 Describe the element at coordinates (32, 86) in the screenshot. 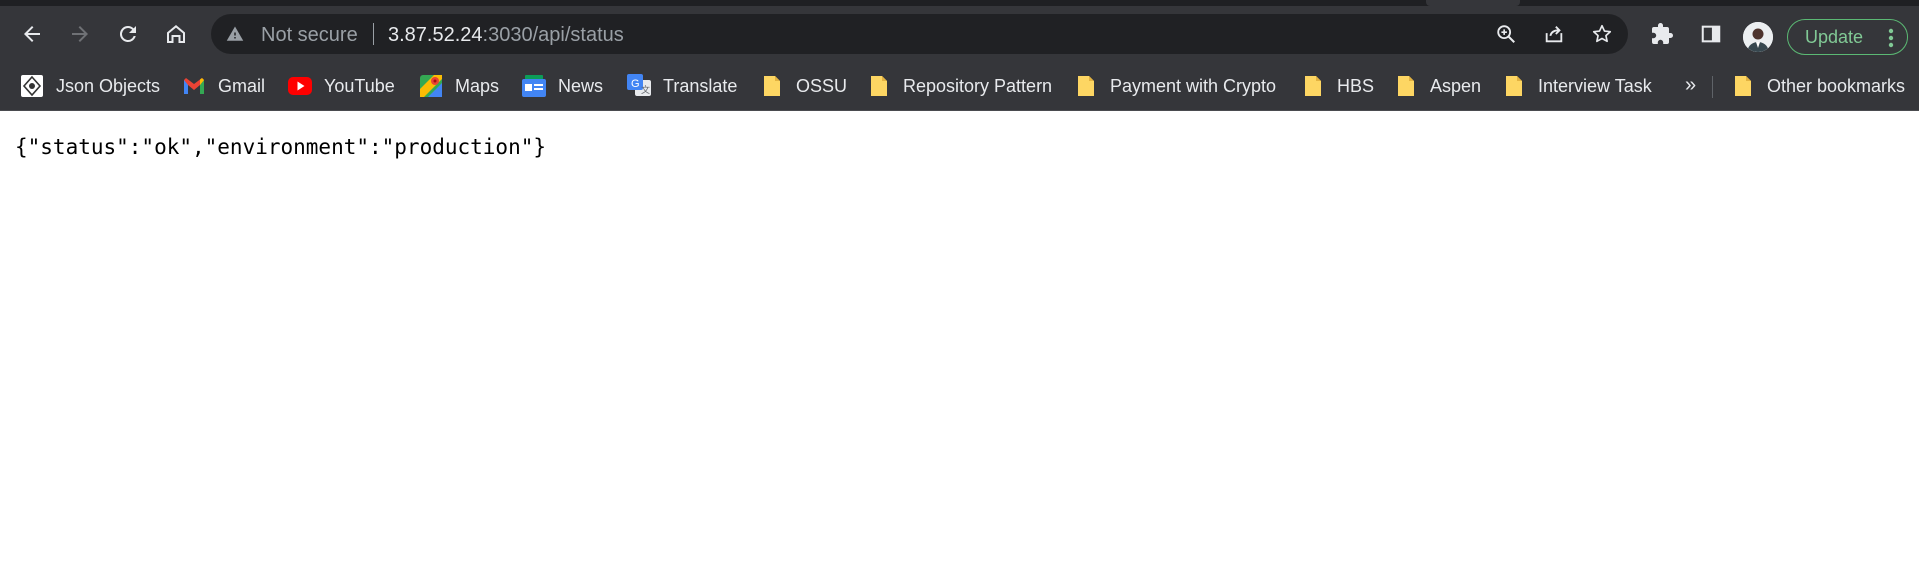

I see `json-objects-favicon` at that location.